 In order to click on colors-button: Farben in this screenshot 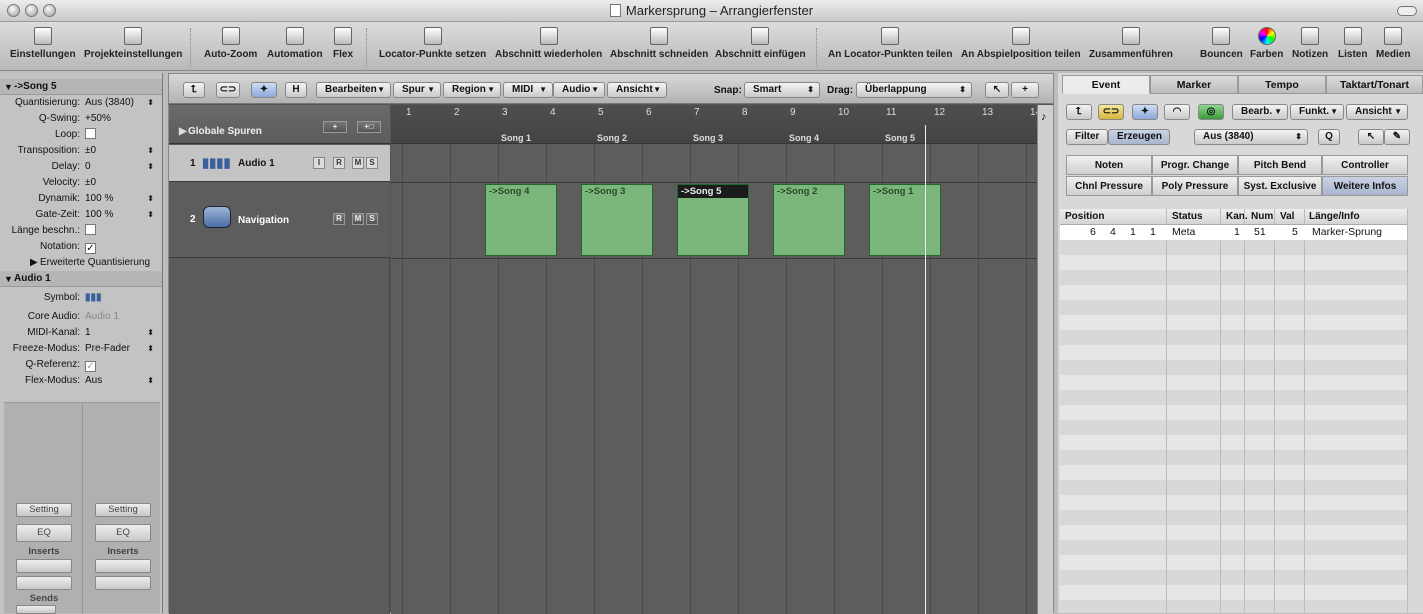, I will do `click(1266, 43)`.